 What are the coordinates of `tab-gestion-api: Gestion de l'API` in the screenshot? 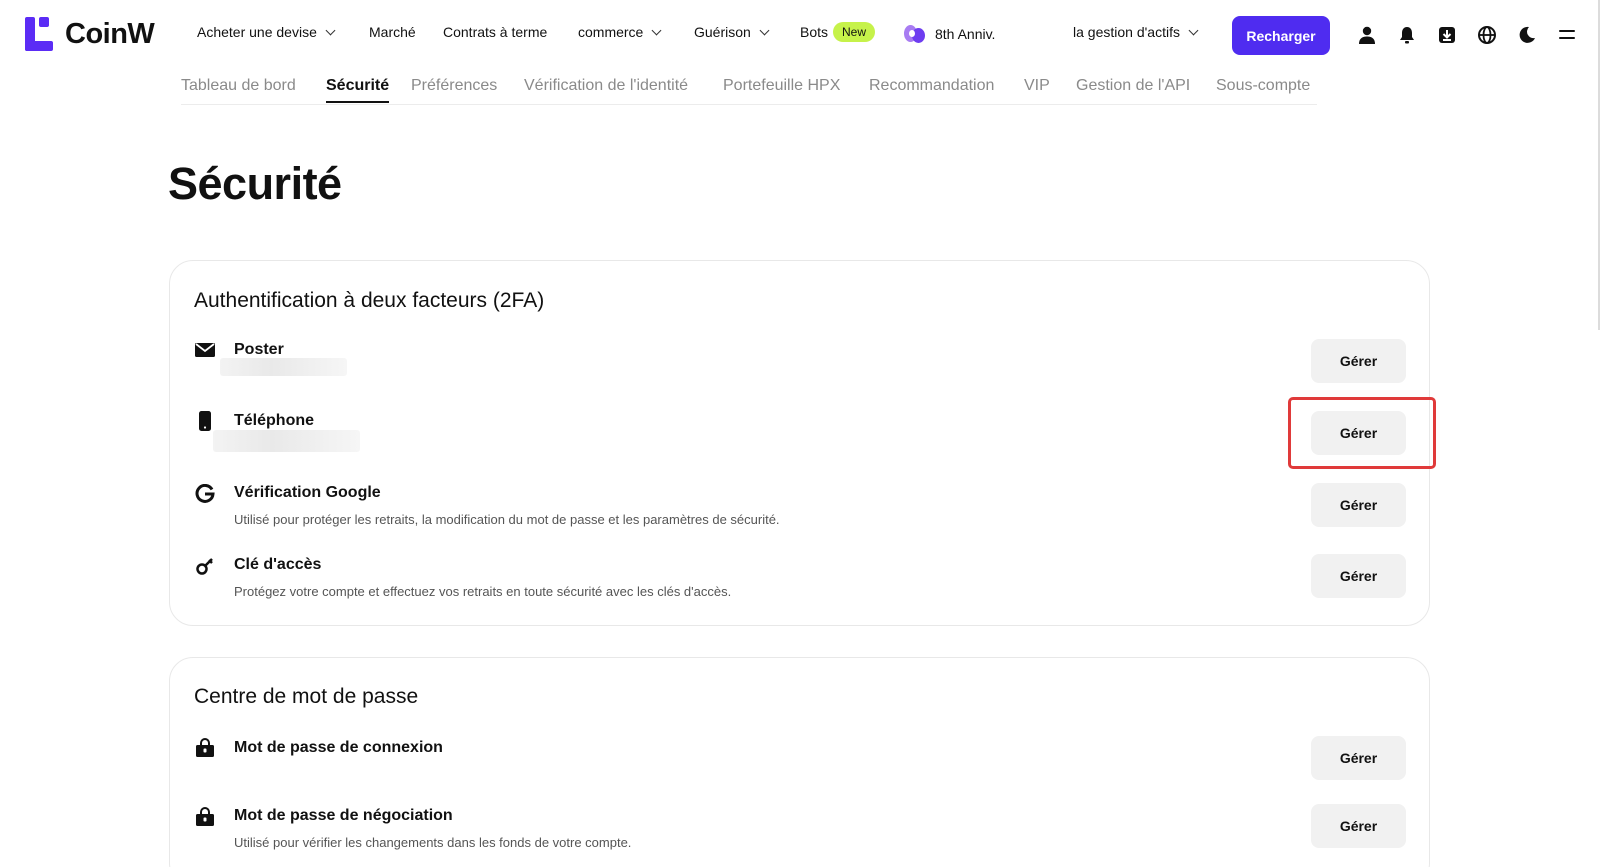 It's located at (1133, 86).